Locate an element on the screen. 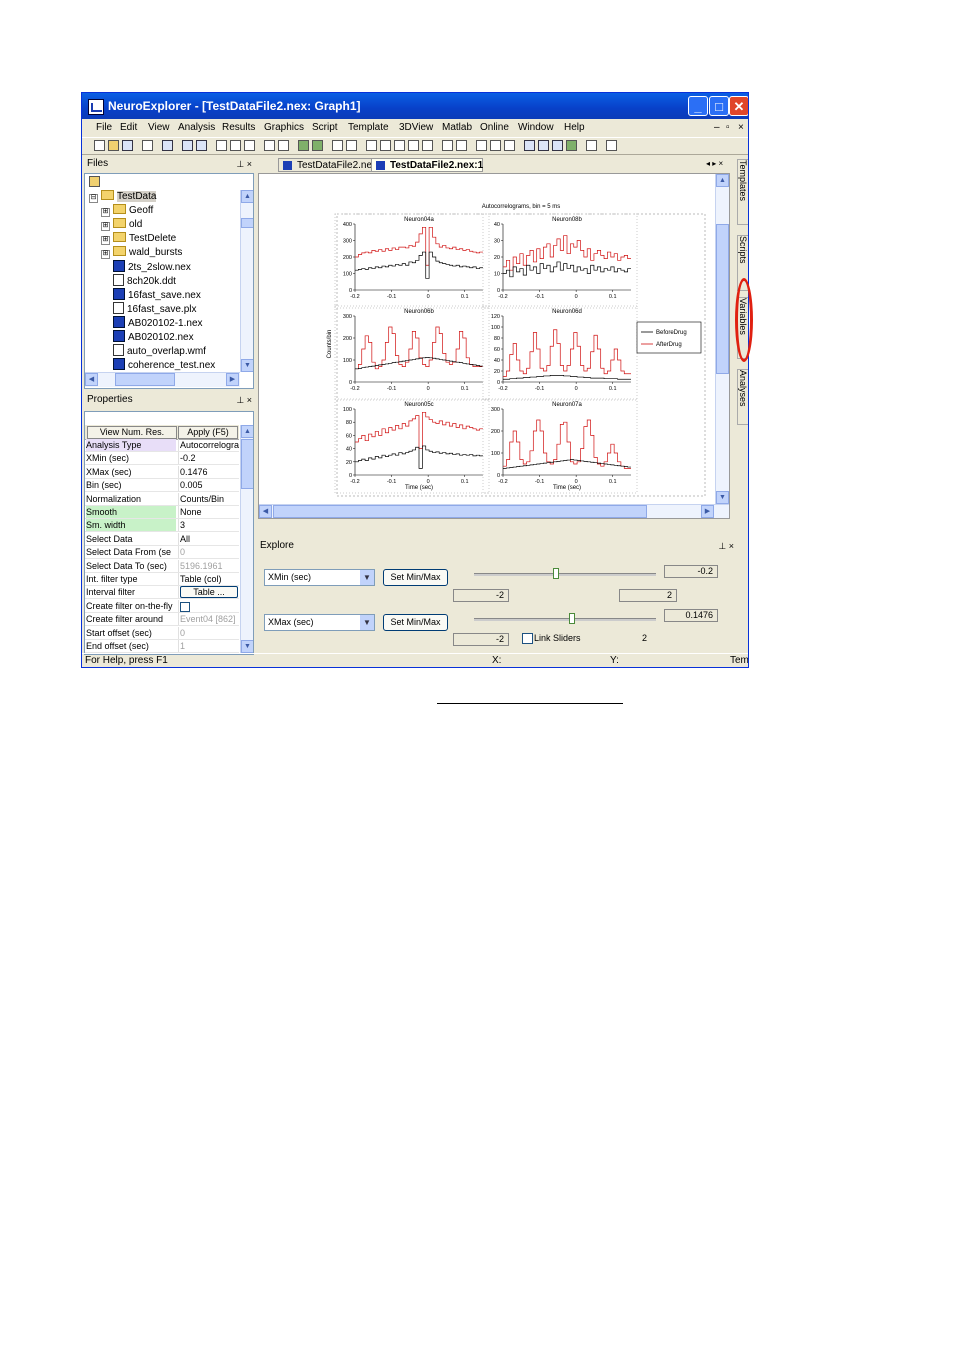  help-icon is located at coordinates (611, 145).